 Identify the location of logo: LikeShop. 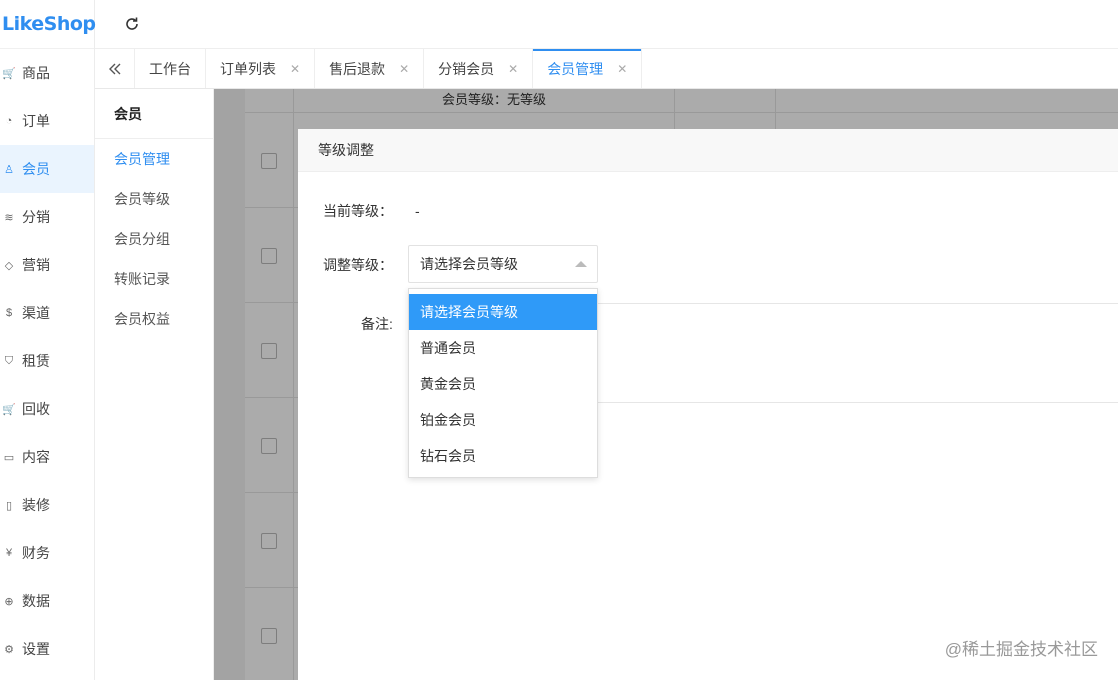
(48, 24).